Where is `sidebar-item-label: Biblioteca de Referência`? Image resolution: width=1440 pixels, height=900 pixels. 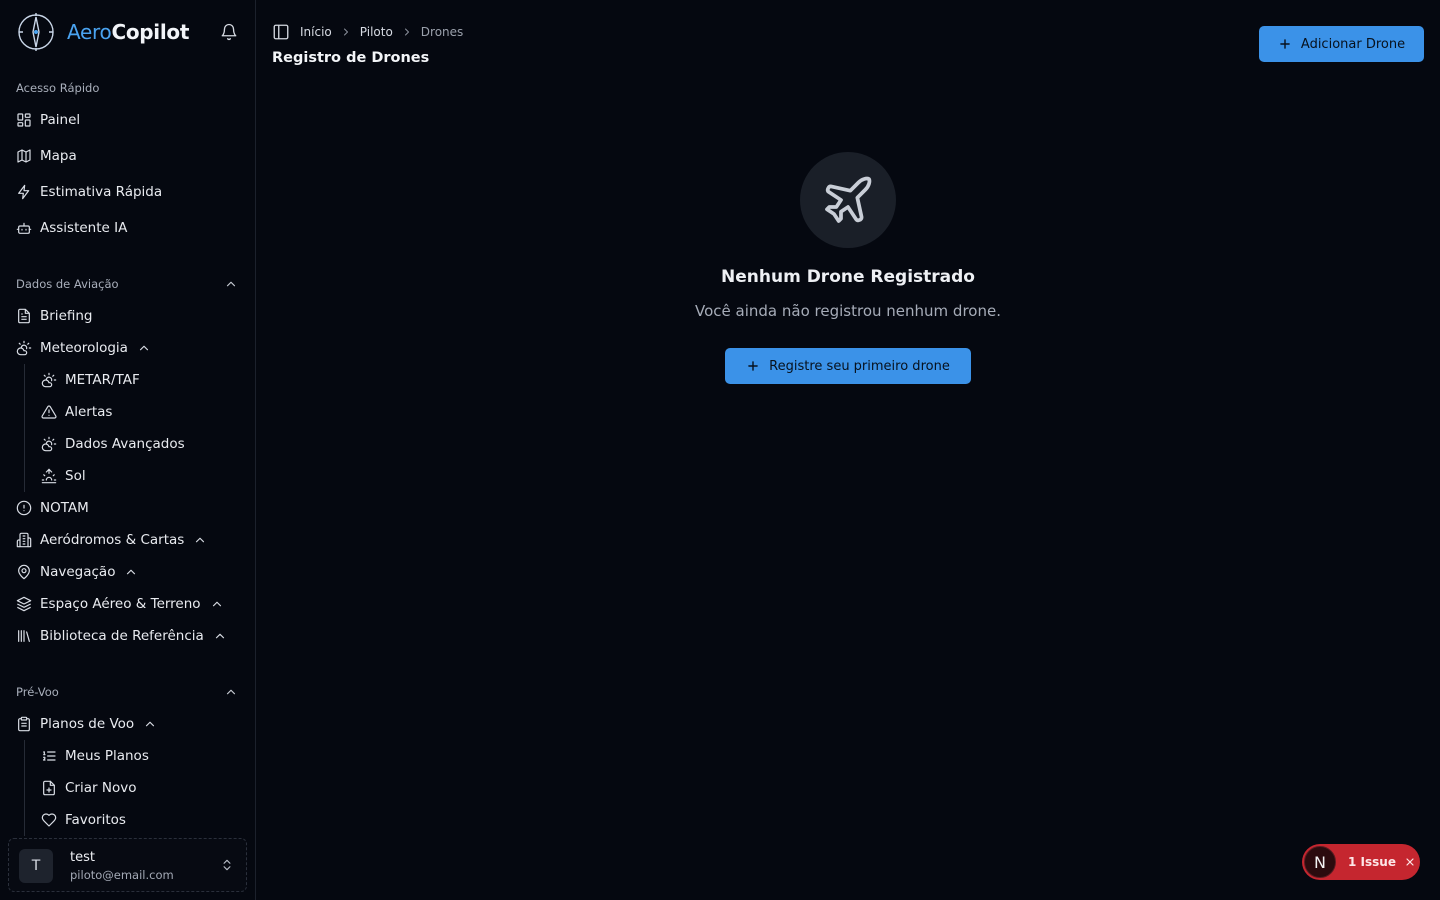 sidebar-item-label: Biblioteca de Referência is located at coordinates (122, 636).